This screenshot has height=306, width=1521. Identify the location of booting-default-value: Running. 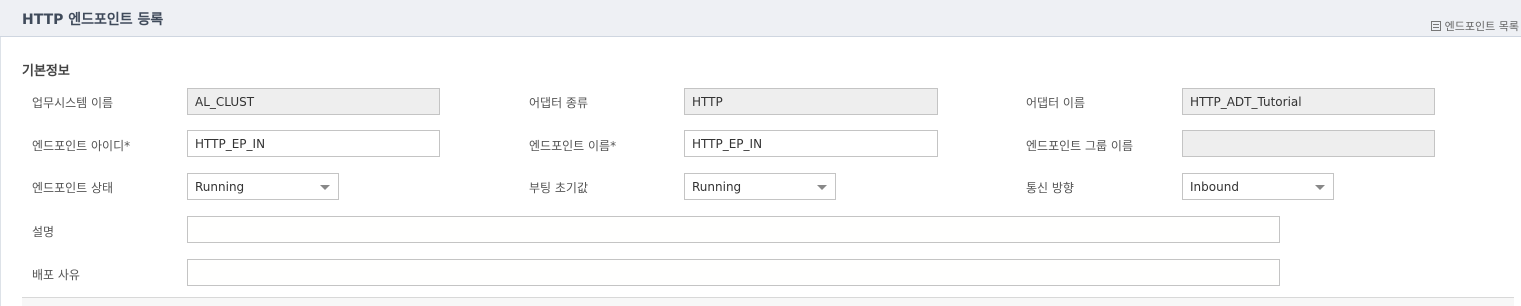
(717, 186).